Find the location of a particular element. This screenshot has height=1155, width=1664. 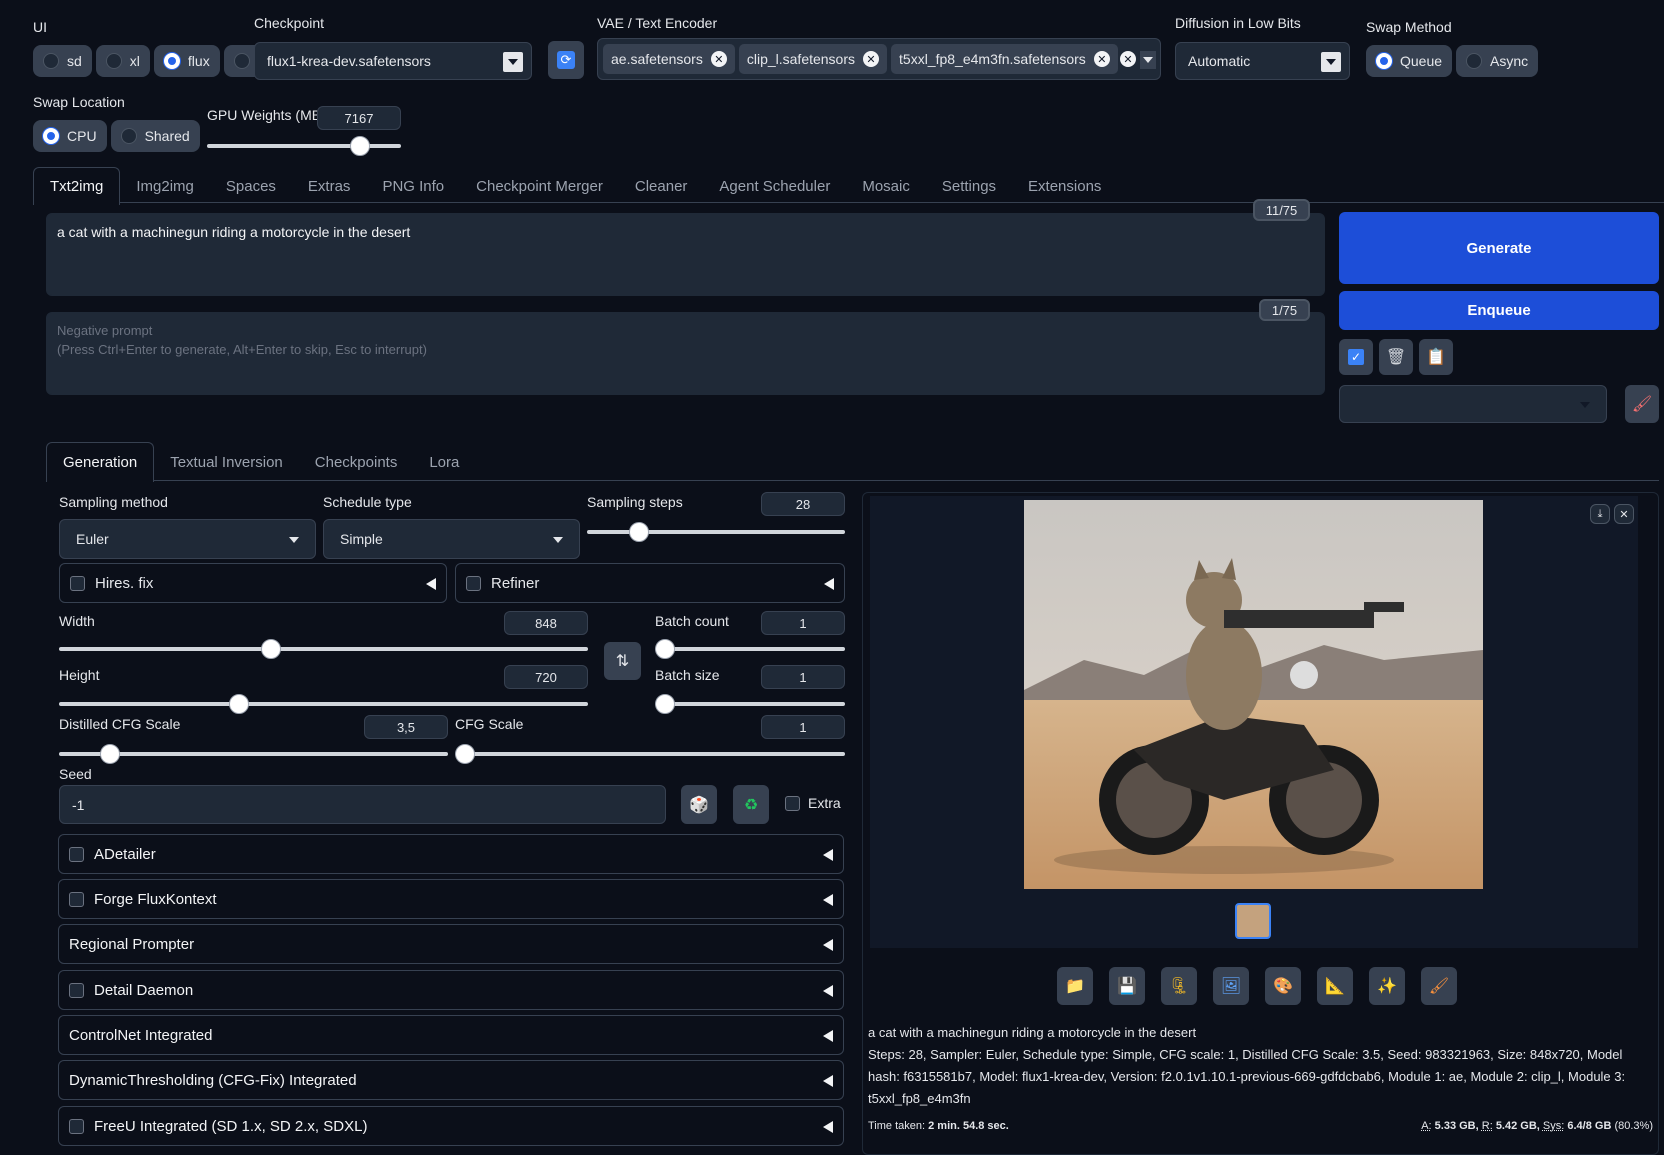

lowbits-select: Automatic is located at coordinates (1262, 61).